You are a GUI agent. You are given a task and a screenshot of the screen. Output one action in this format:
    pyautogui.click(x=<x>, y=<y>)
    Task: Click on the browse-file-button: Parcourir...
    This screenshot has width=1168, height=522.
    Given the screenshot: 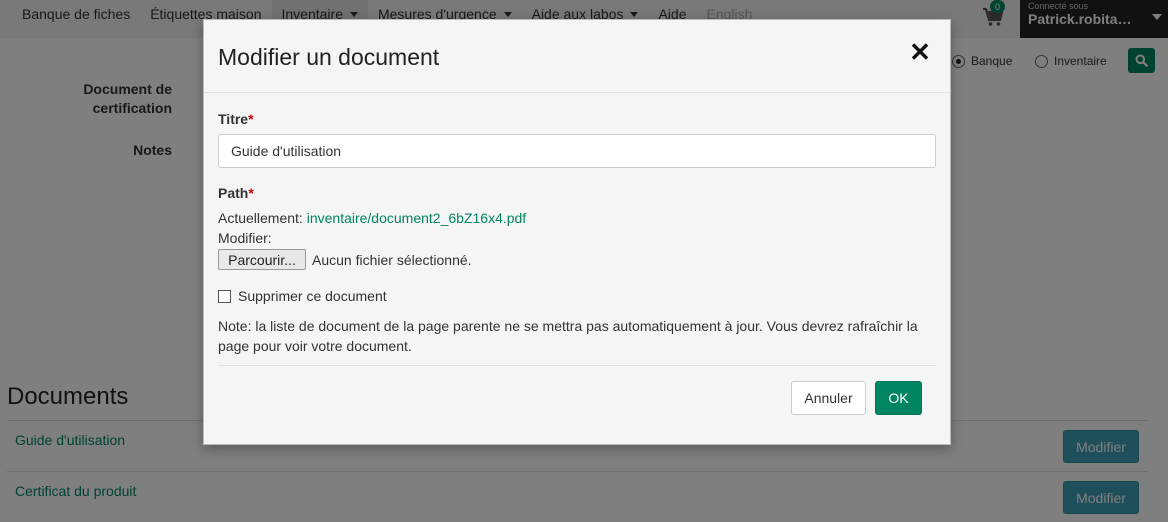 What is the action you would take?
    pyautogui.click(x=262, y=259)
    